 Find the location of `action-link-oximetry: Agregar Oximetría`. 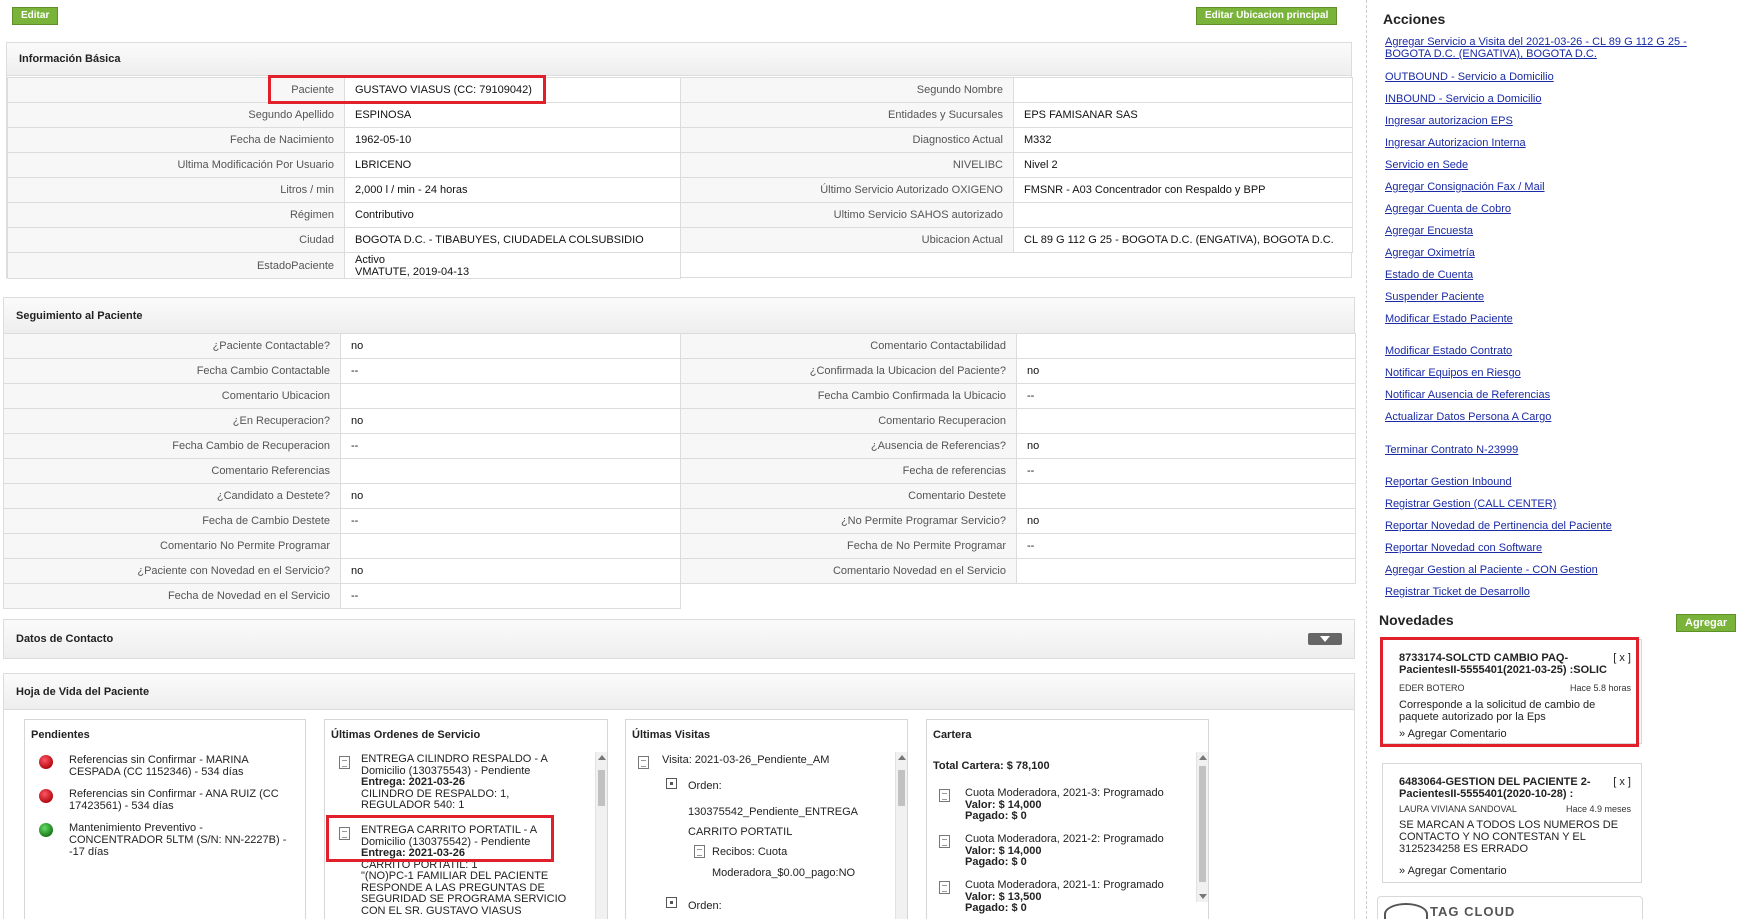

action-link-oximetry: Agregar Oximetría is located at coordinates (1430, 253).